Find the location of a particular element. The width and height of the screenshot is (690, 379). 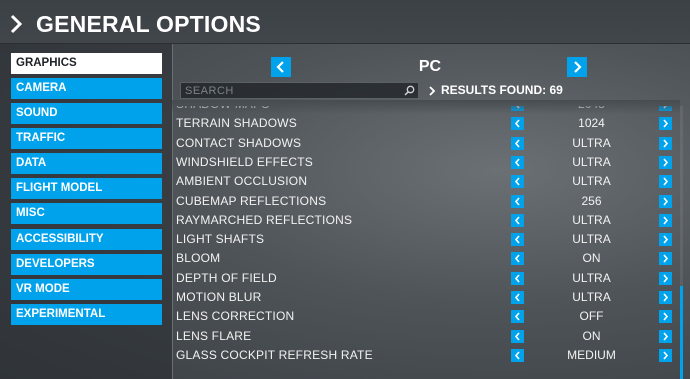

scrollbar-thumb is located at coordinates (681, 332).